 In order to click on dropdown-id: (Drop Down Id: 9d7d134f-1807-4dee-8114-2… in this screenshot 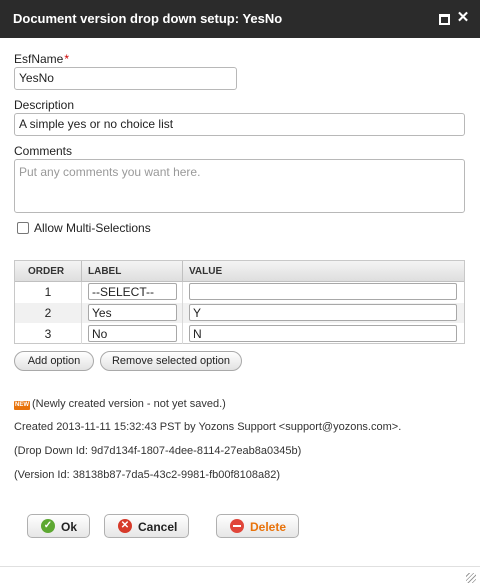, I will do `click(158, 451)`.